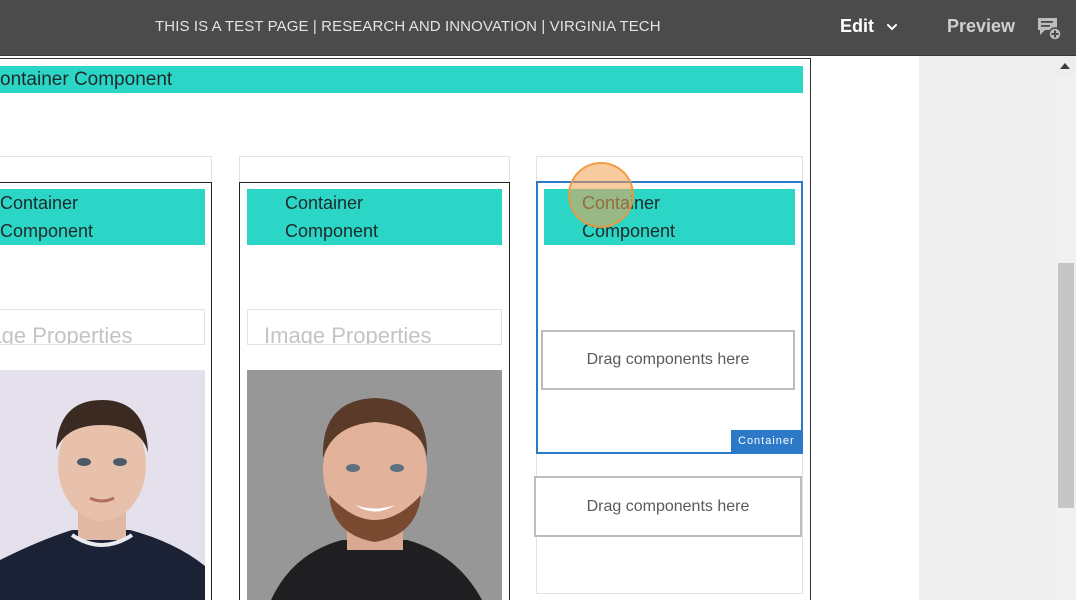 The image size is (1076, 600). What do you see at coordinates (997, 328) in the screenshot?
I see `side-gutter` at bounding box center [997, 328].